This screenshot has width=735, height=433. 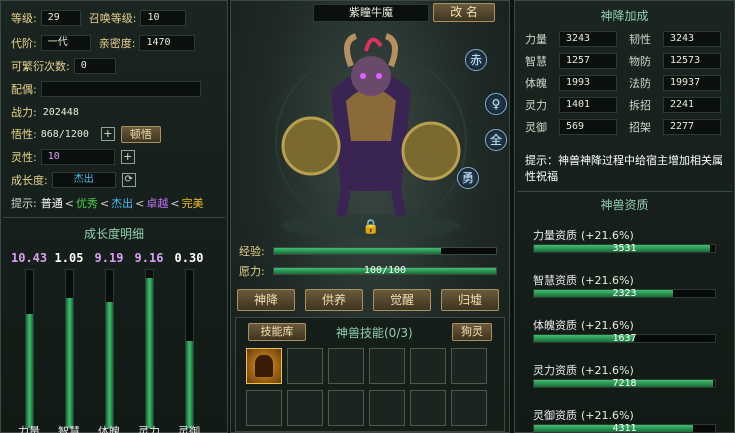 I want to click on bonus-stat: 智慧 1257, so click(x=571, y=61).